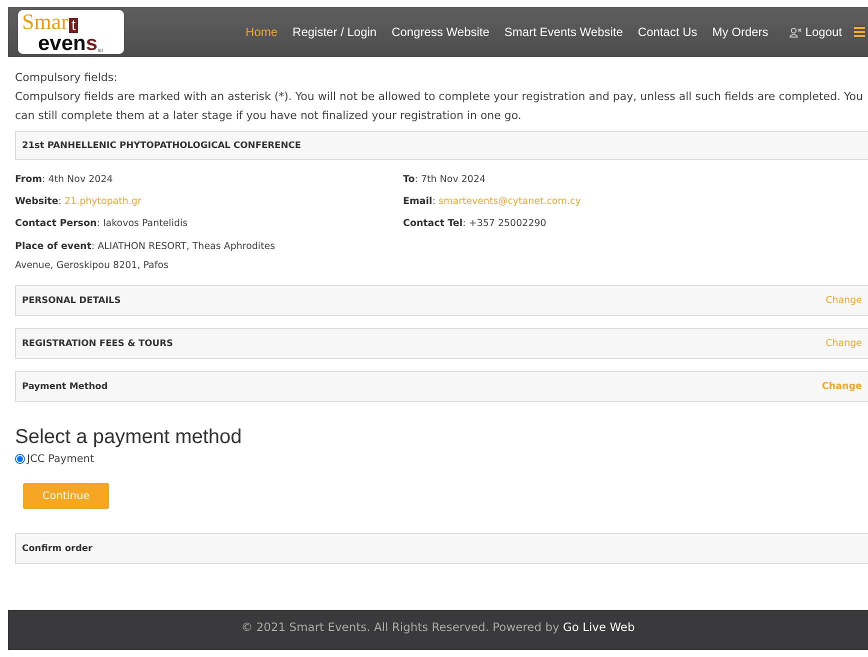  Describe the element at coordinates (795, 32) in the screenshot. I see `user-icon` at that location.